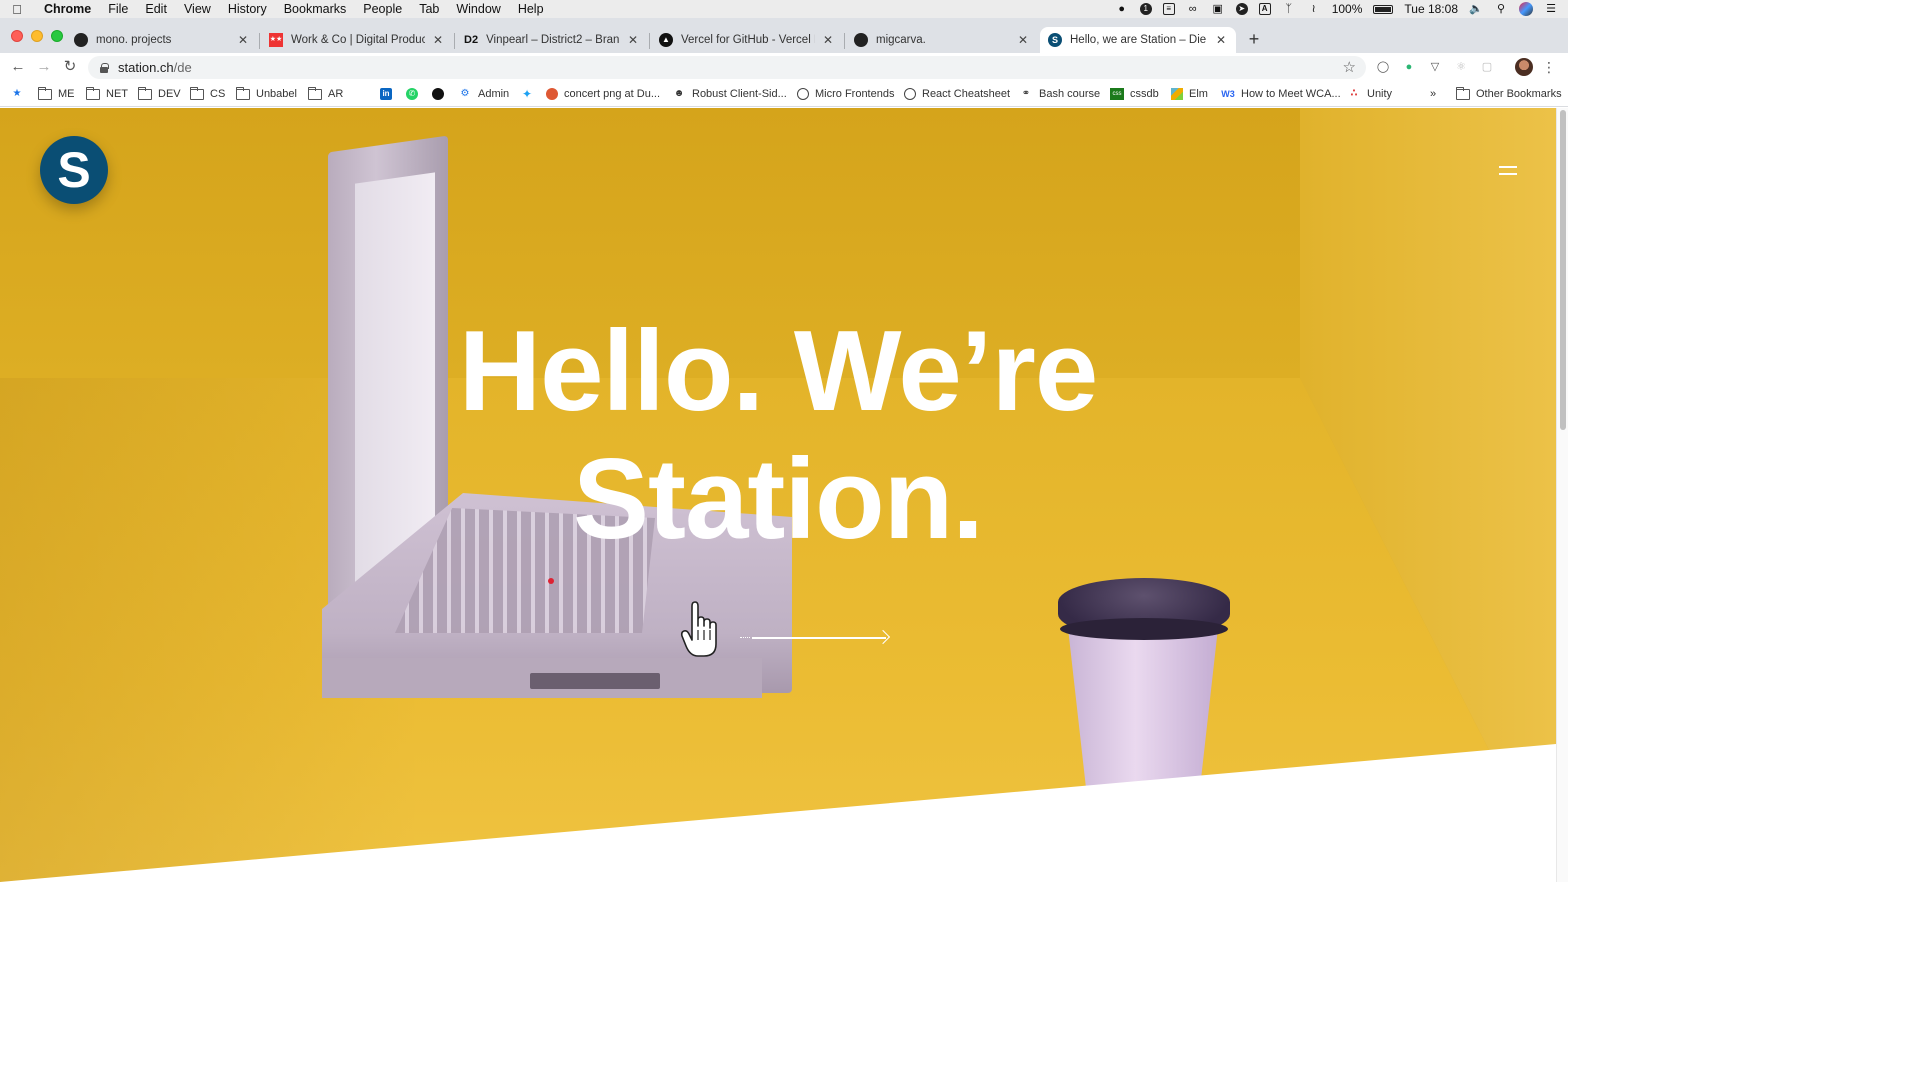  I want to click on d2-favicon: D2, so click(471, 40).